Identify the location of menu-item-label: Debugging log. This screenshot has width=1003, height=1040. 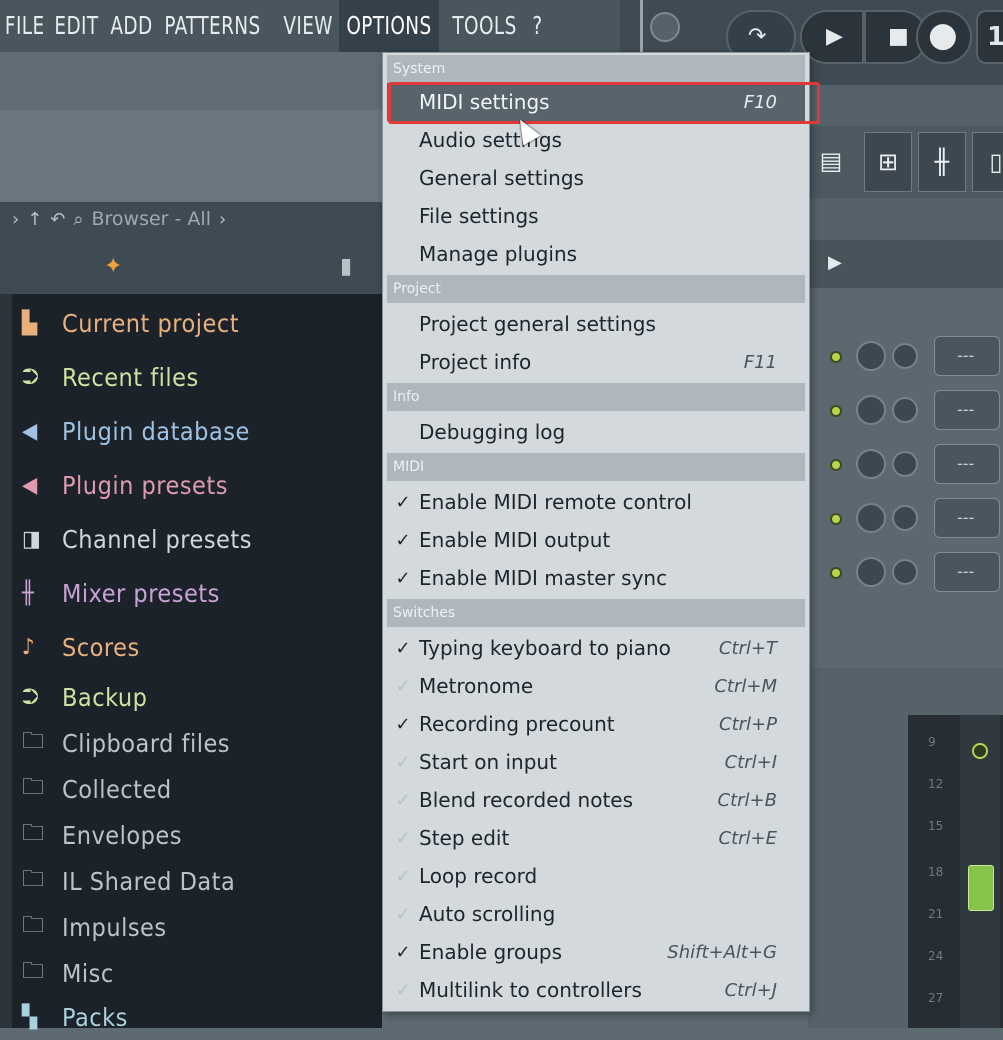
(492, 432).